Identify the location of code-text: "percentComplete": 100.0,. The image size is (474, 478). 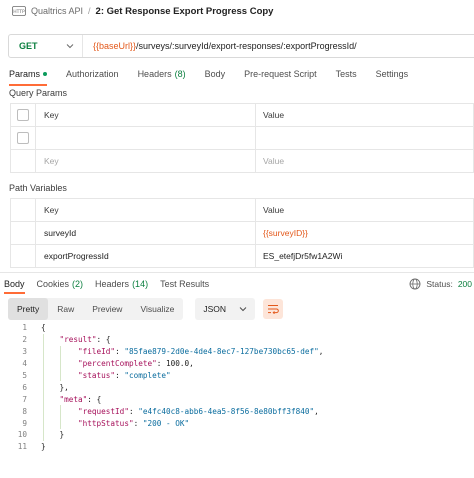
(136, 364).